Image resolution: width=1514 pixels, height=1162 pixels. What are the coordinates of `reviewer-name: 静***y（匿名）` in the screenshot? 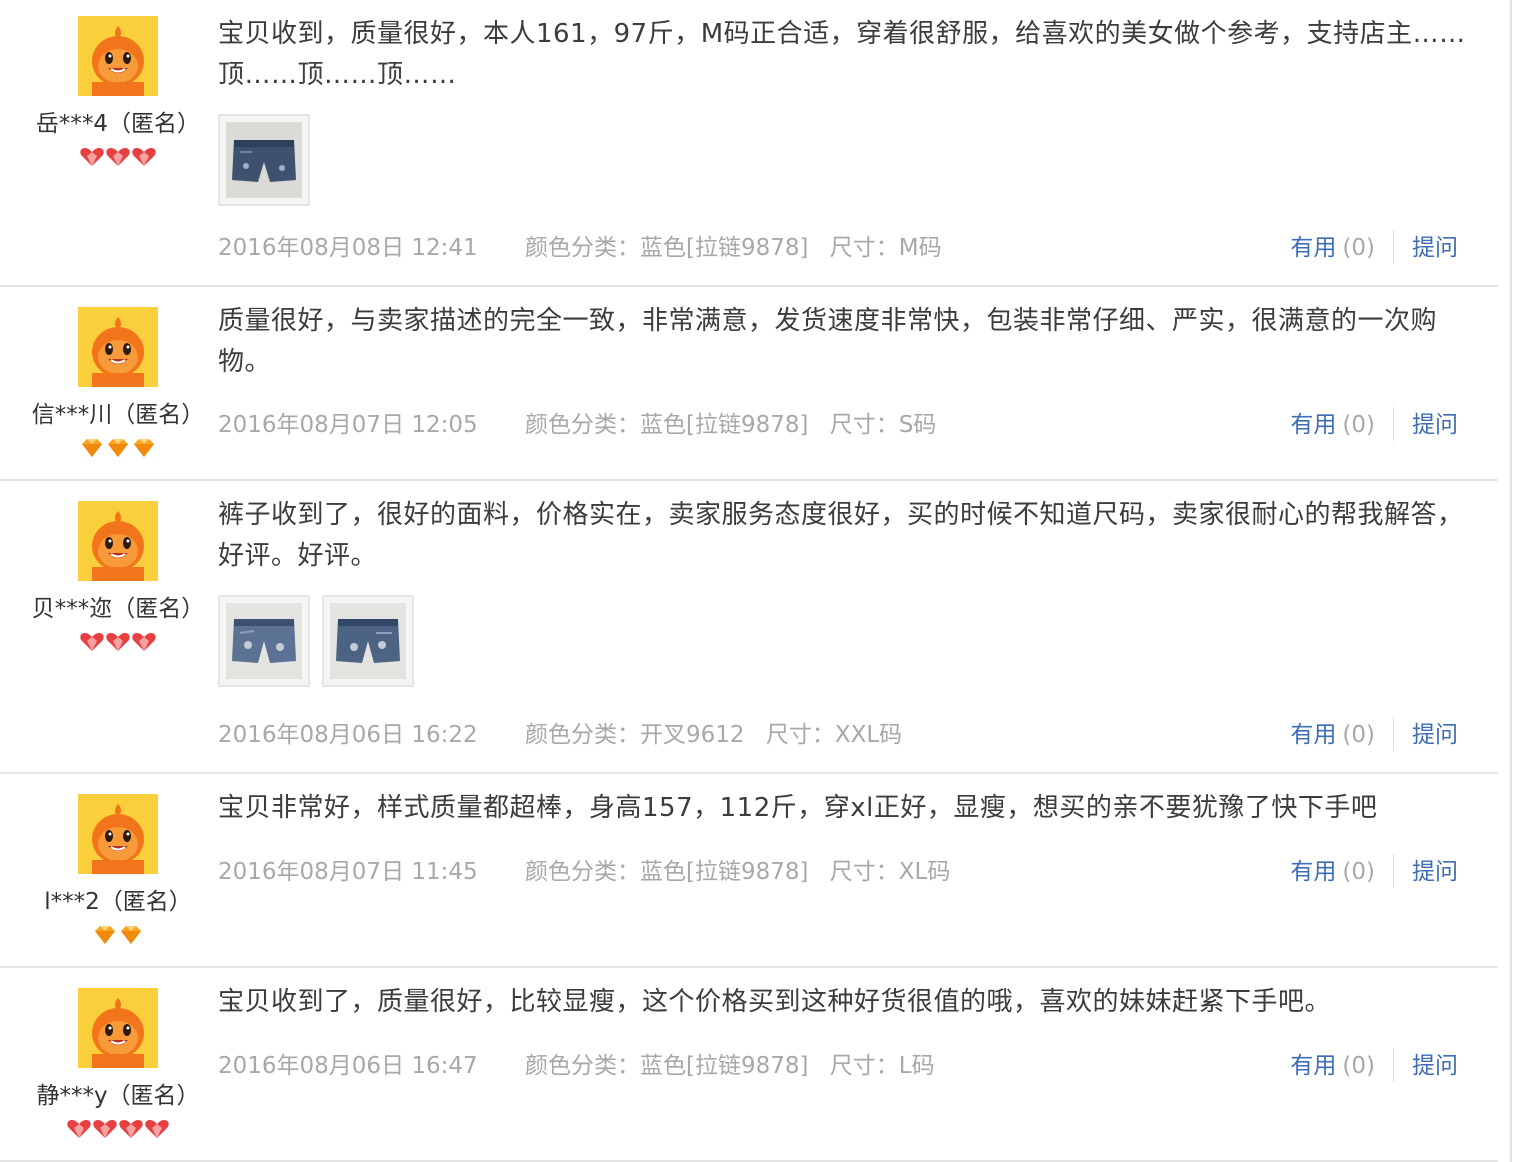 It's located at (118, 1093).